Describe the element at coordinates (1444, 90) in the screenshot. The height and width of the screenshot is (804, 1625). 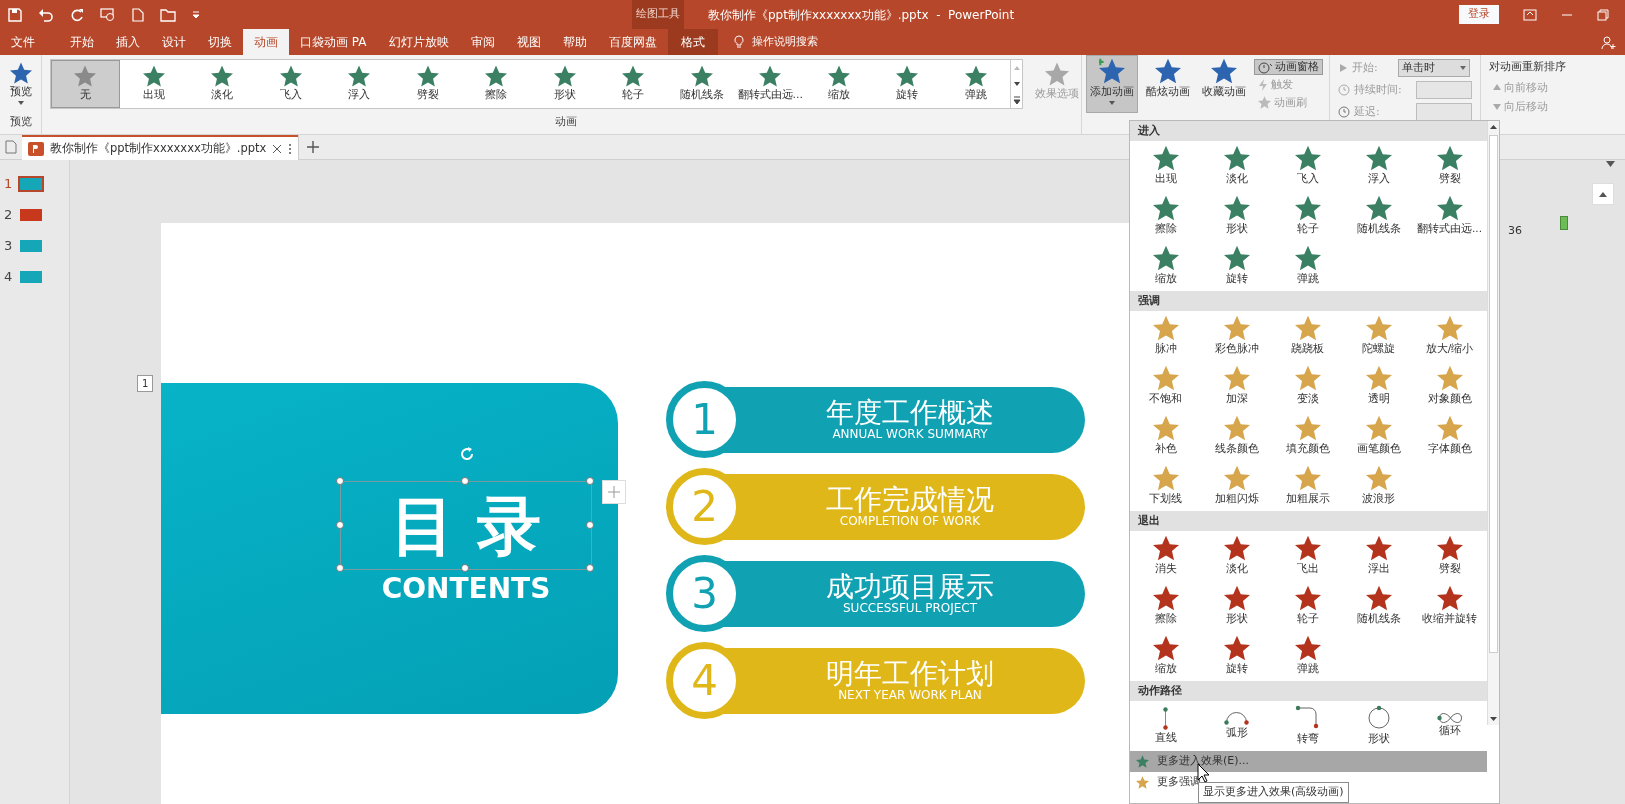
I see `duration-field` at that location.